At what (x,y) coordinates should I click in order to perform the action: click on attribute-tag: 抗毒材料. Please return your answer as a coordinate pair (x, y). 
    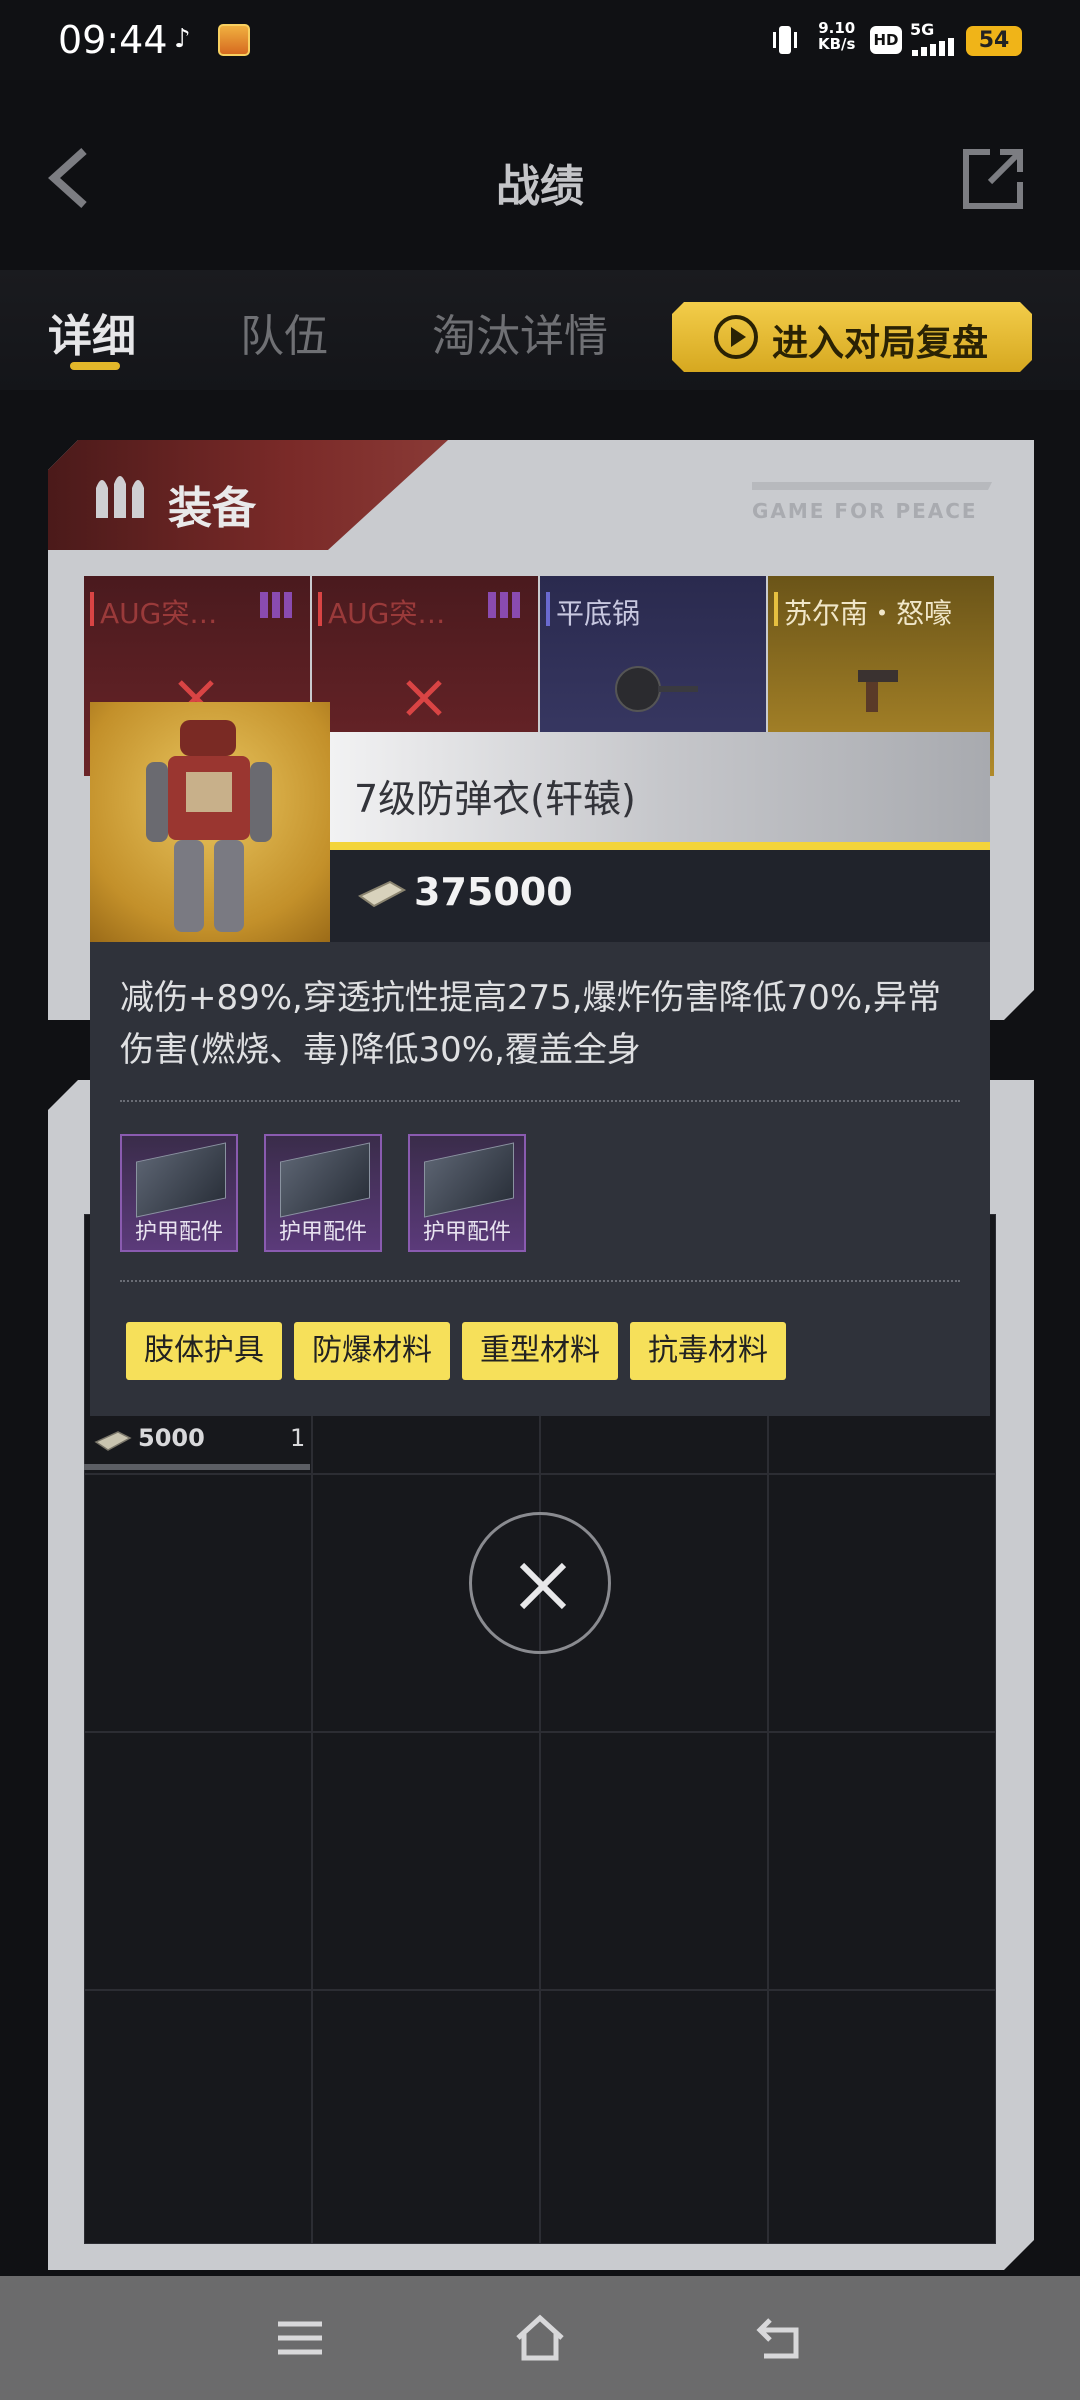
    Looking at the image, I should click on (708, 1351).